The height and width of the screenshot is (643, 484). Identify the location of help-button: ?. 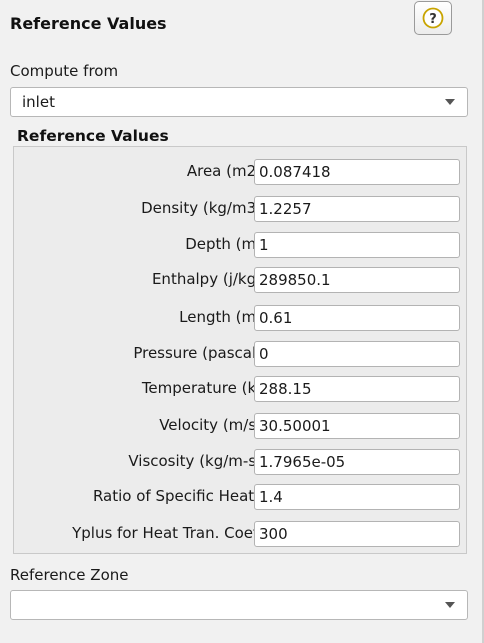
(433, 18).